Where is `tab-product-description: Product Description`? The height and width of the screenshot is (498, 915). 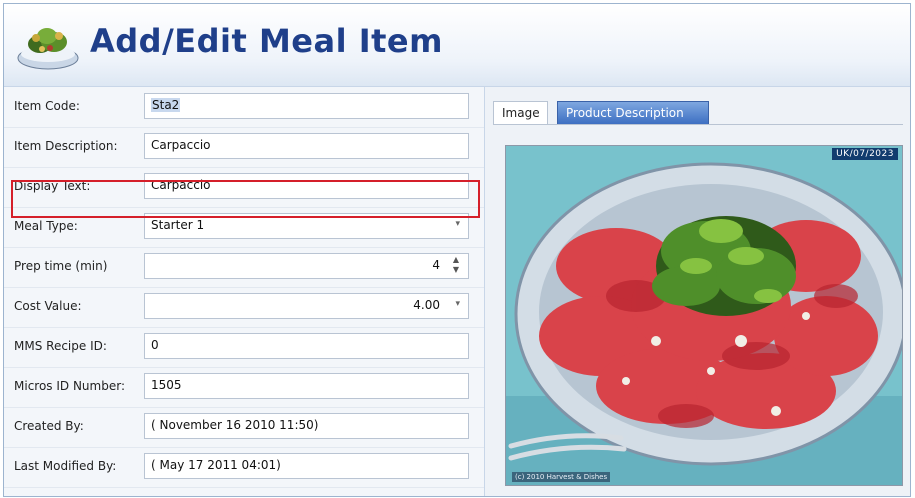
tab-product-description: Product Description is located at coordinates (633, 113).